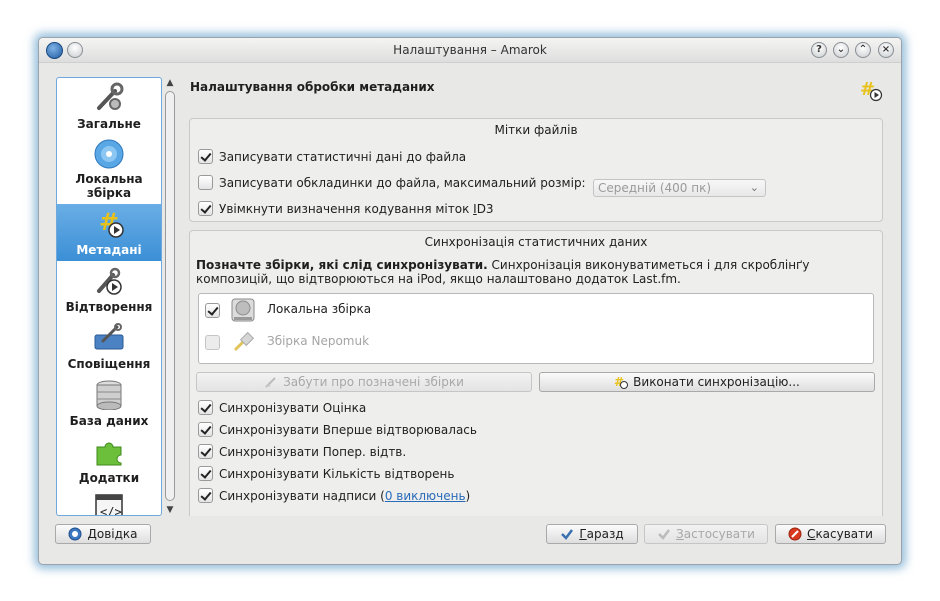 The image size is (940, 601). What do you see at coordinates (345, 496) in the screenshot?
I see `sync-labels-label: Синхронізувати надписи (0 виключень)` at bounding box center [345, 496].